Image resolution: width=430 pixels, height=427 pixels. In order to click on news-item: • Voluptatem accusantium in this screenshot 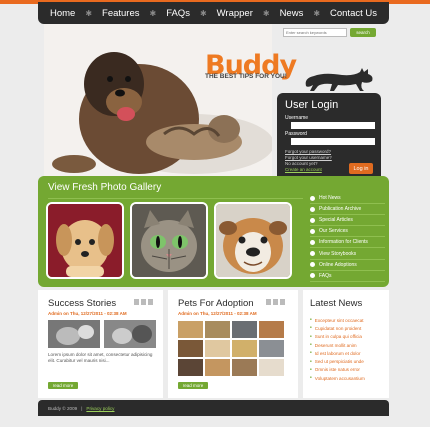, I will do `click(337, 378)`.